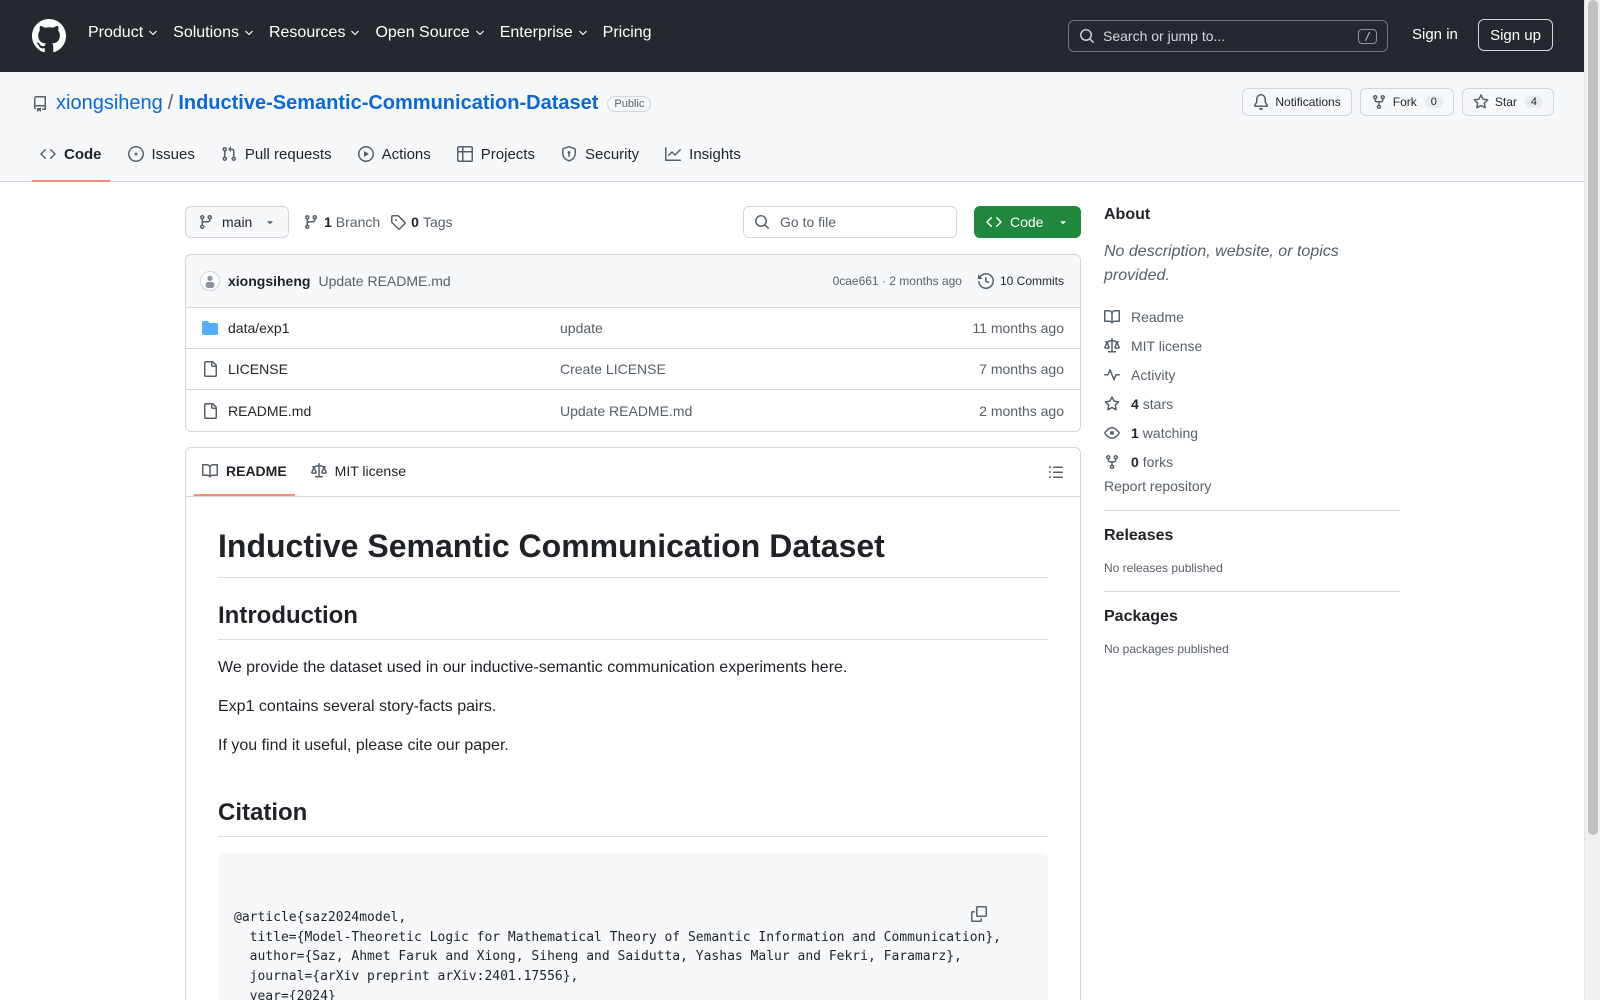  What do you see at coordinates (1252, 617) in the screenshot?
I see `packages-heading: Packages` at bounding box center [1252, 617].